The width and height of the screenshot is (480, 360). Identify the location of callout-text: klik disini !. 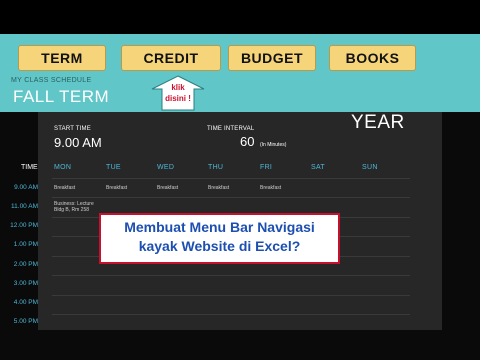
(178, 93).